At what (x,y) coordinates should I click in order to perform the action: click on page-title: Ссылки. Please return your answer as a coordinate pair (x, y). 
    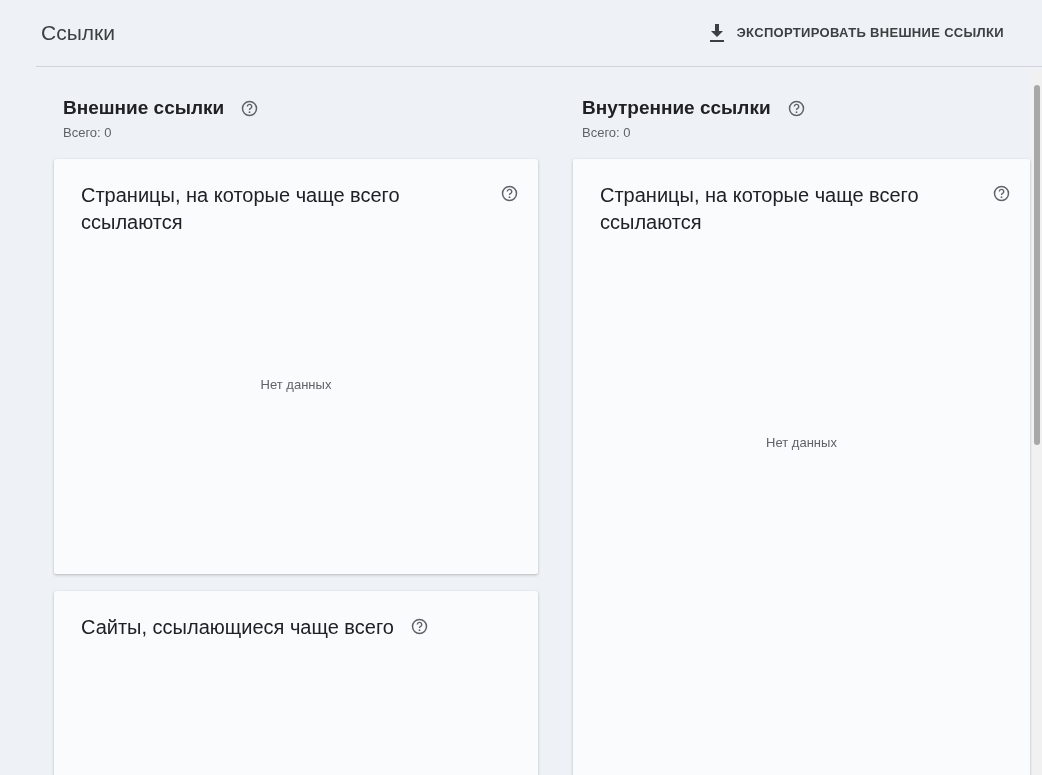
    Looking at the image, I should click on (78, 33).